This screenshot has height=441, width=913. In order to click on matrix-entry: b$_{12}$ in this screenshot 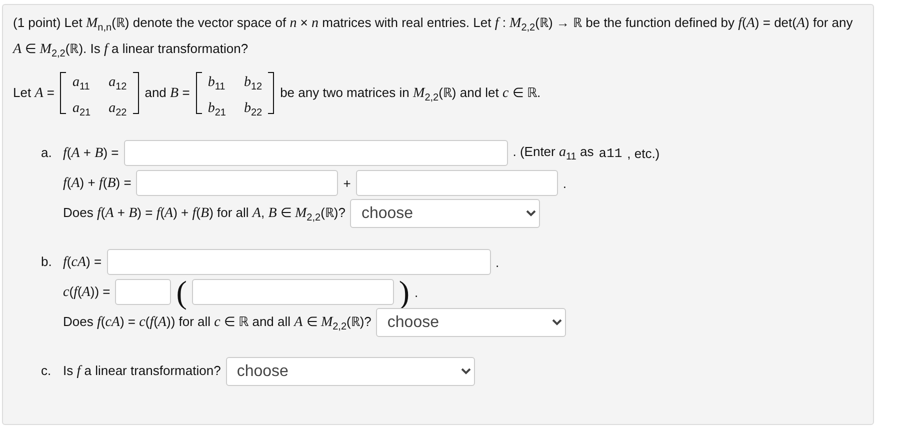, I will do `click(253, 84)`.